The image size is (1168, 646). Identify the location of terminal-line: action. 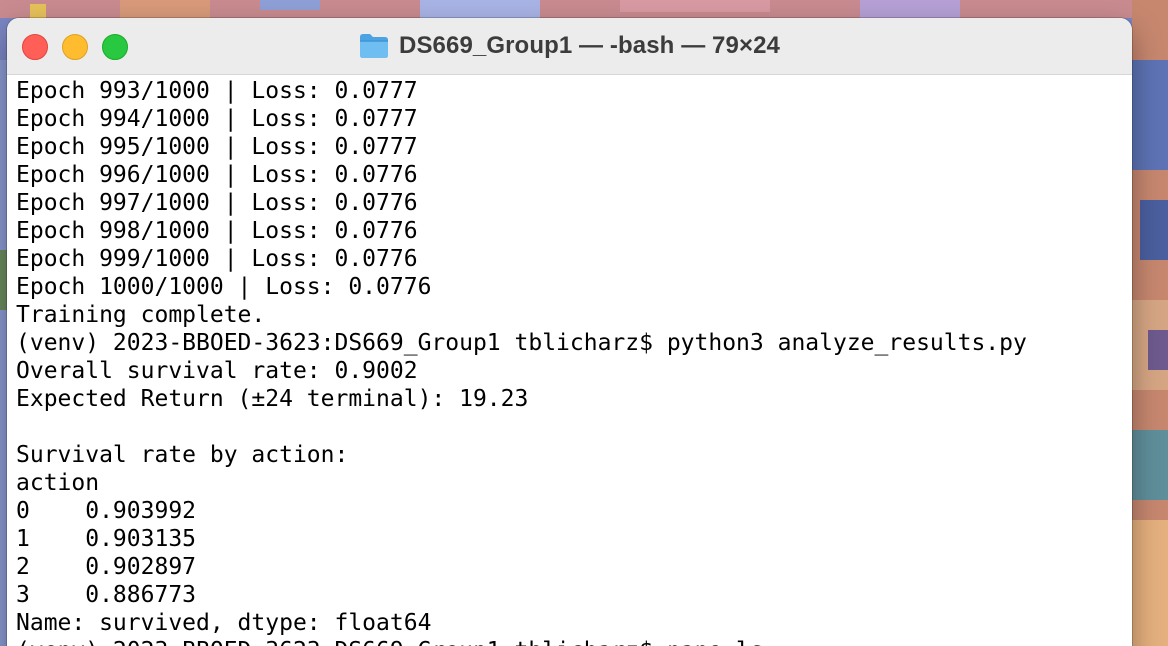
(58, 483).